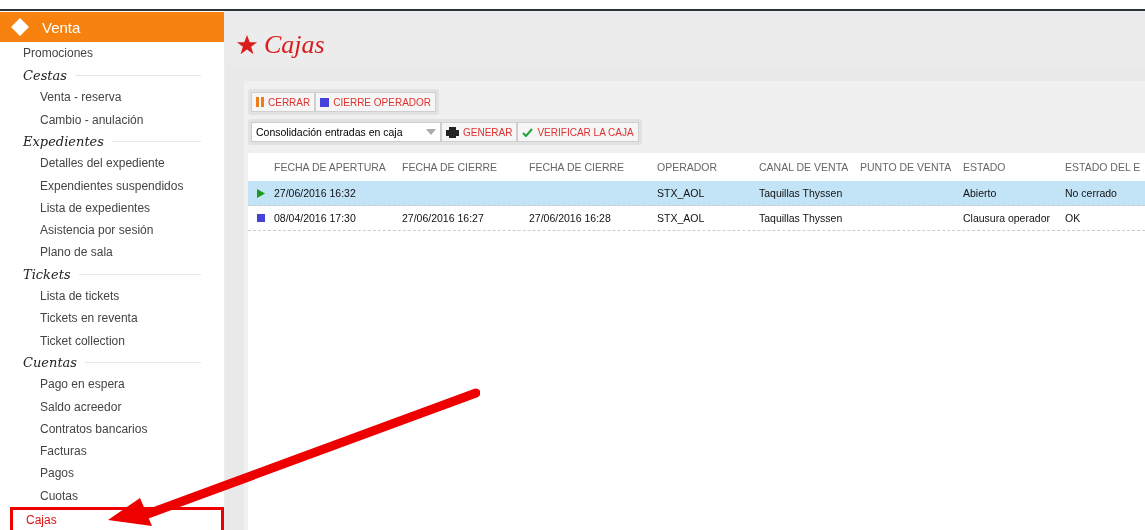 The height and width of the screenshot is (530, 1145). What do you see at coordinates (247, 45) in the screenshot?
I see `star-icon` at bounding box center [247, 45].